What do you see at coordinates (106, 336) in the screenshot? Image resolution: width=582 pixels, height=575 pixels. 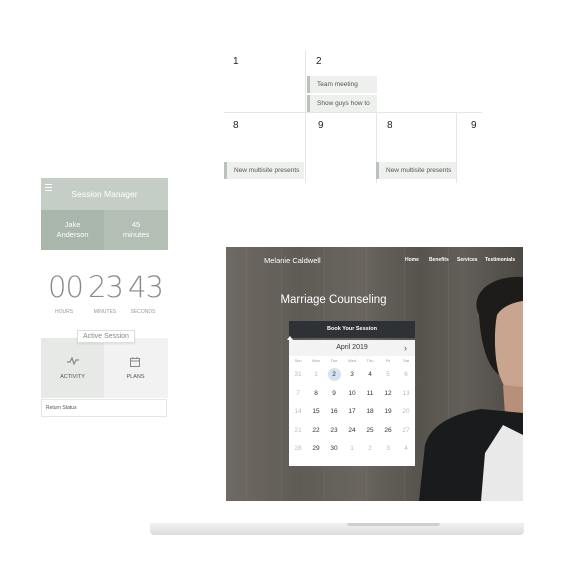 I see `active-session-tooltip: Active Session` at bounding box center [106, 336].